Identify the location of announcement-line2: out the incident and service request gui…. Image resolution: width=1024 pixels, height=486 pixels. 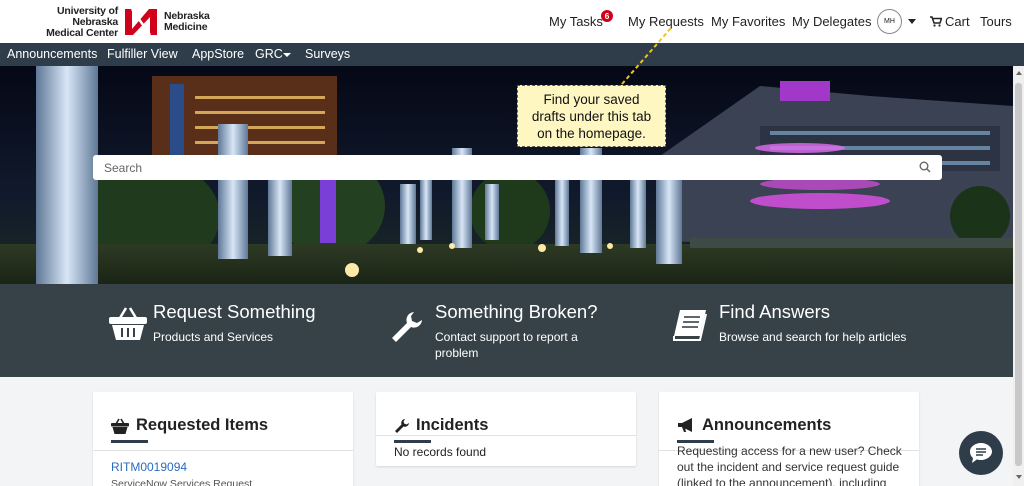
(788, 467).